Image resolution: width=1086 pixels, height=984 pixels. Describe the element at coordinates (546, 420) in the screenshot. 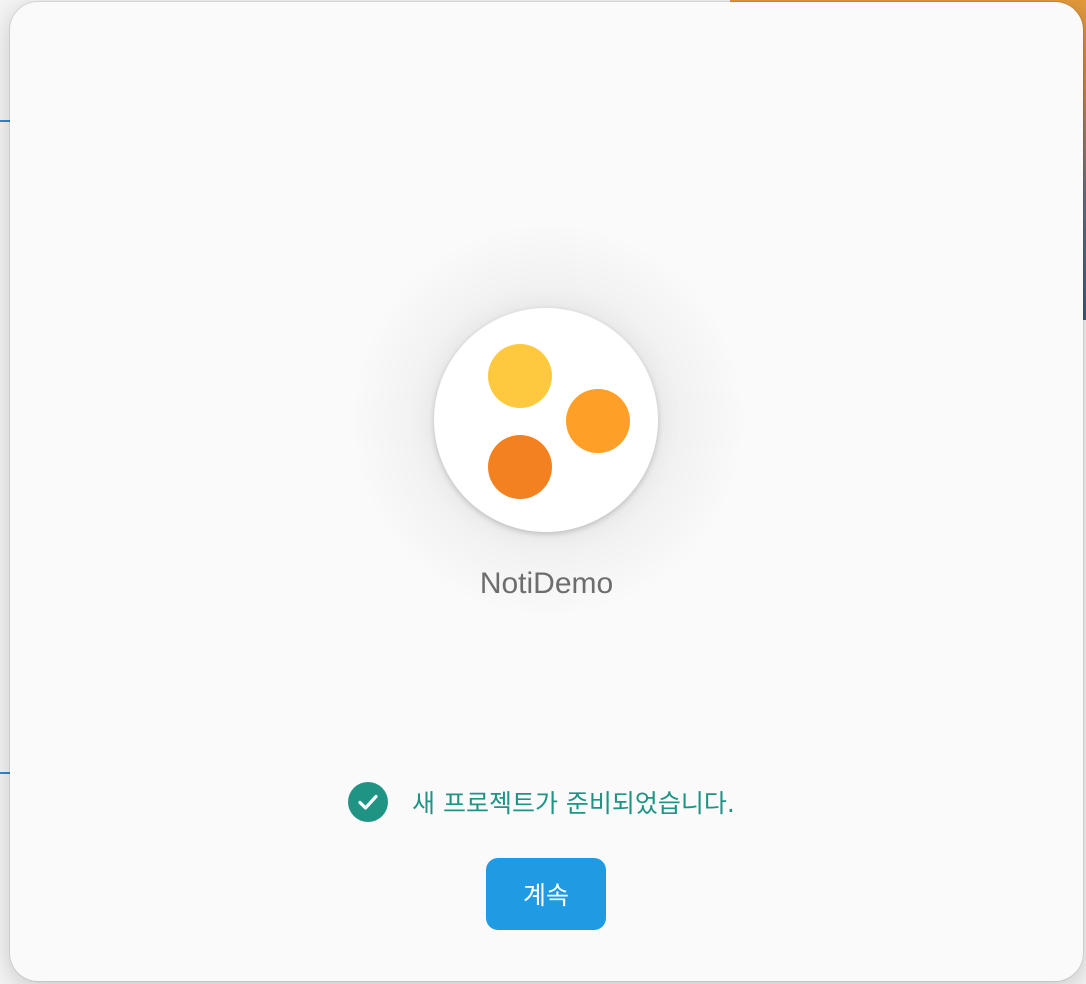

I see `app-logo` at that location.